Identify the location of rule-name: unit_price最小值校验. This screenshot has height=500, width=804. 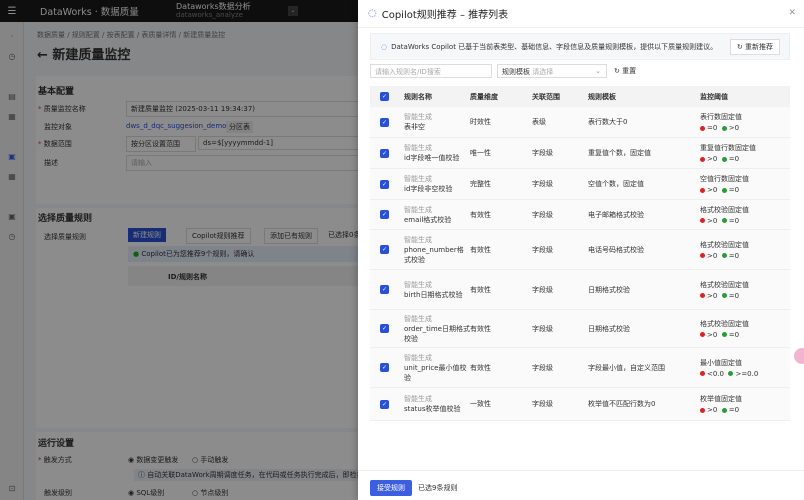
(435, 372).